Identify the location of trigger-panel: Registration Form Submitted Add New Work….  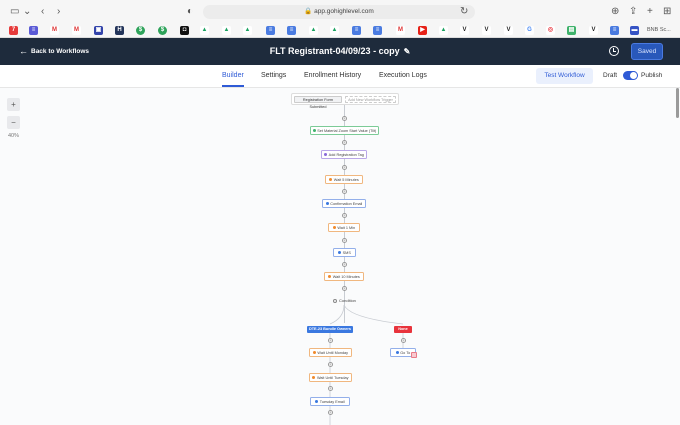
(345, 101).